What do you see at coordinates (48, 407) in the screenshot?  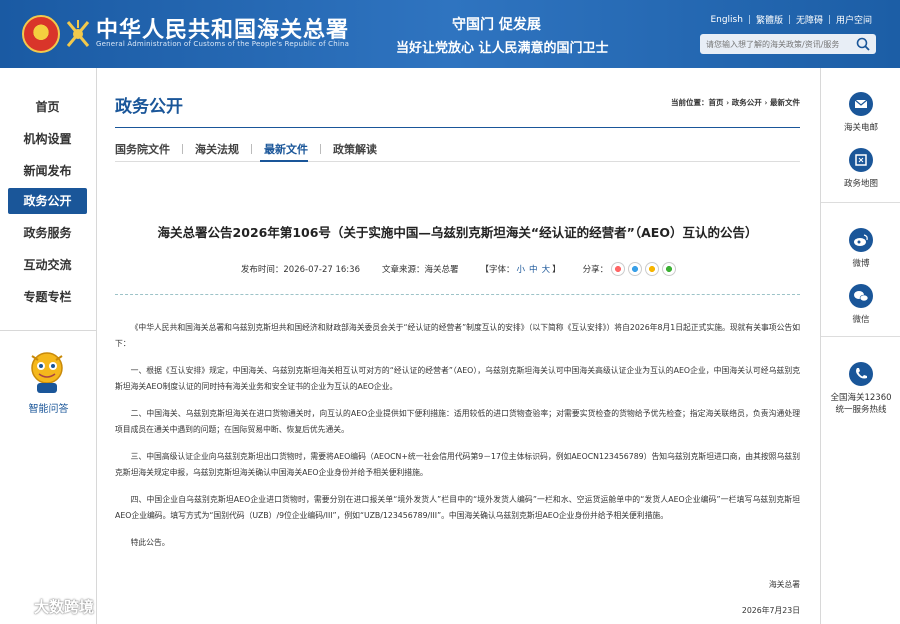 I see `assistant-label: 智能问答` at bounding box center [48, 407].